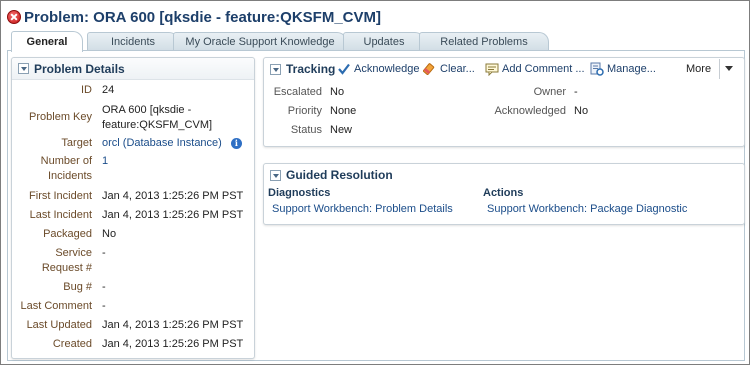  What do you see at coordinates (576, 92) in the screenshot?
I see `owner-value: -` at bounding box center [576, 92].